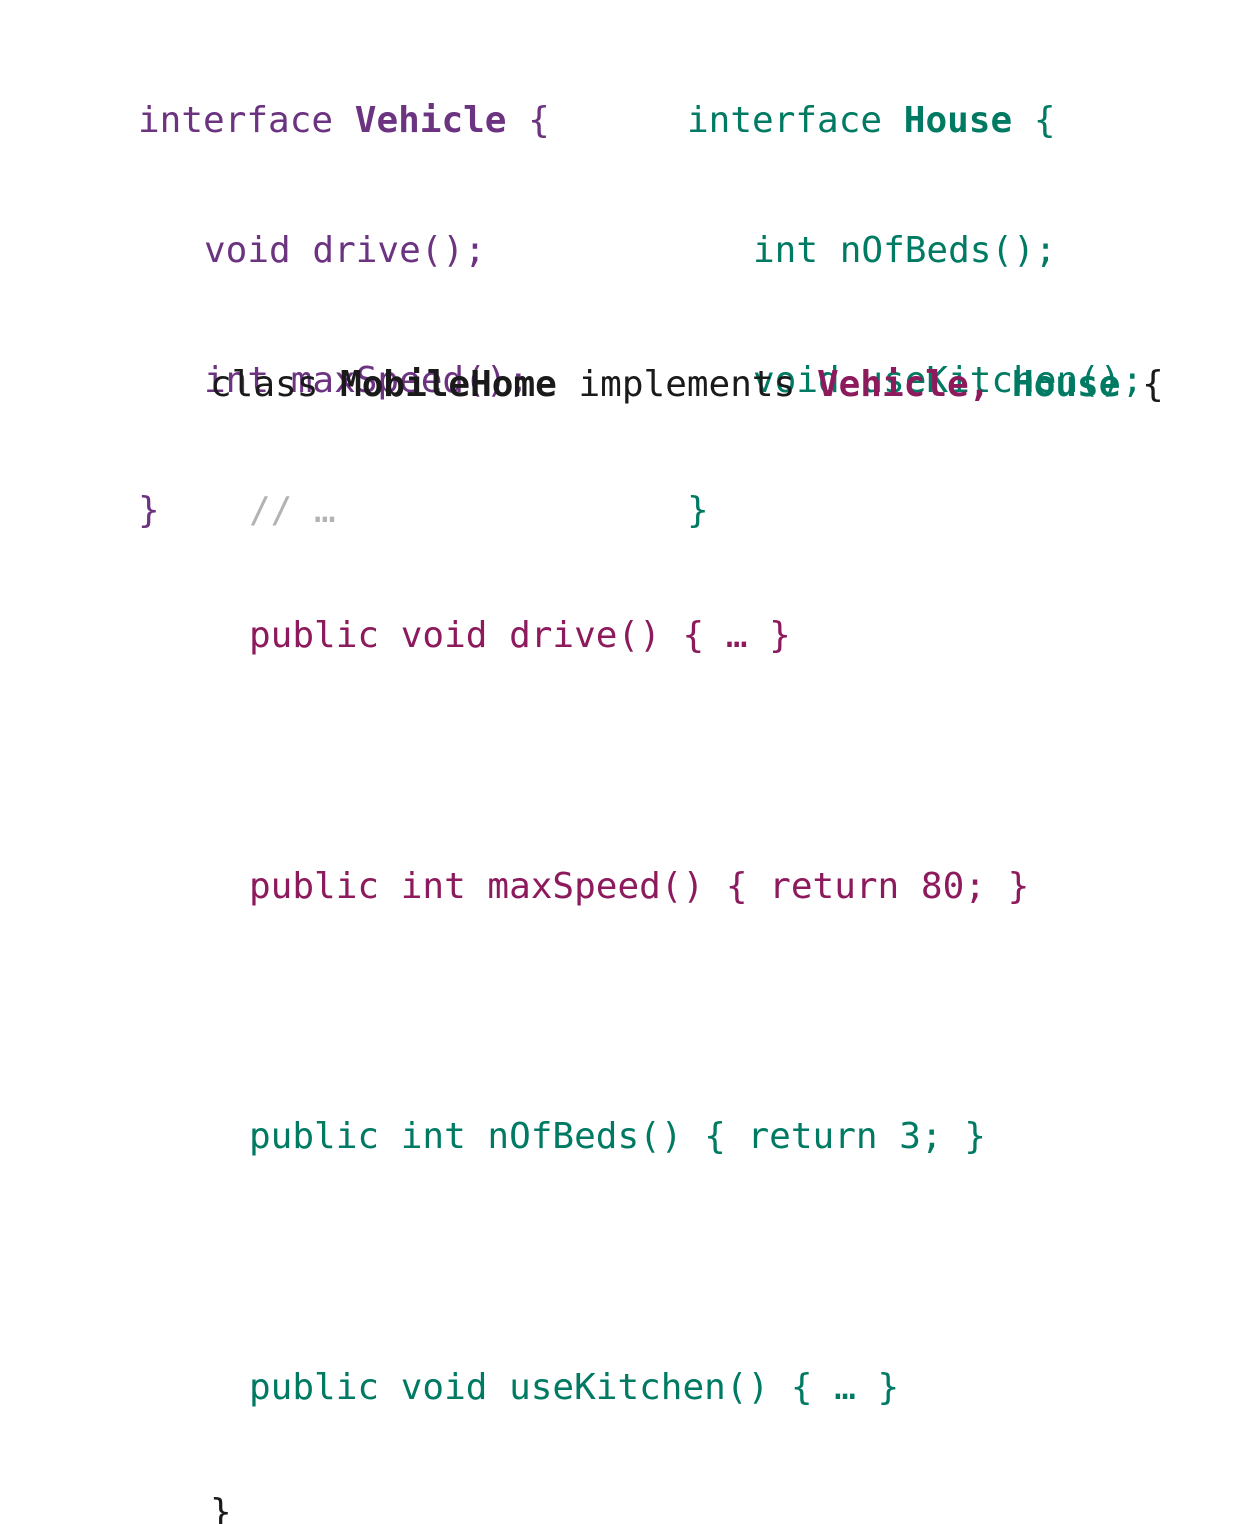 The image size is (1260, 1524). What do you see at coordinates (520, 635) in the screenshot?
I see `method-drive: public void drive() { … }` at bounding box center [520, 635].